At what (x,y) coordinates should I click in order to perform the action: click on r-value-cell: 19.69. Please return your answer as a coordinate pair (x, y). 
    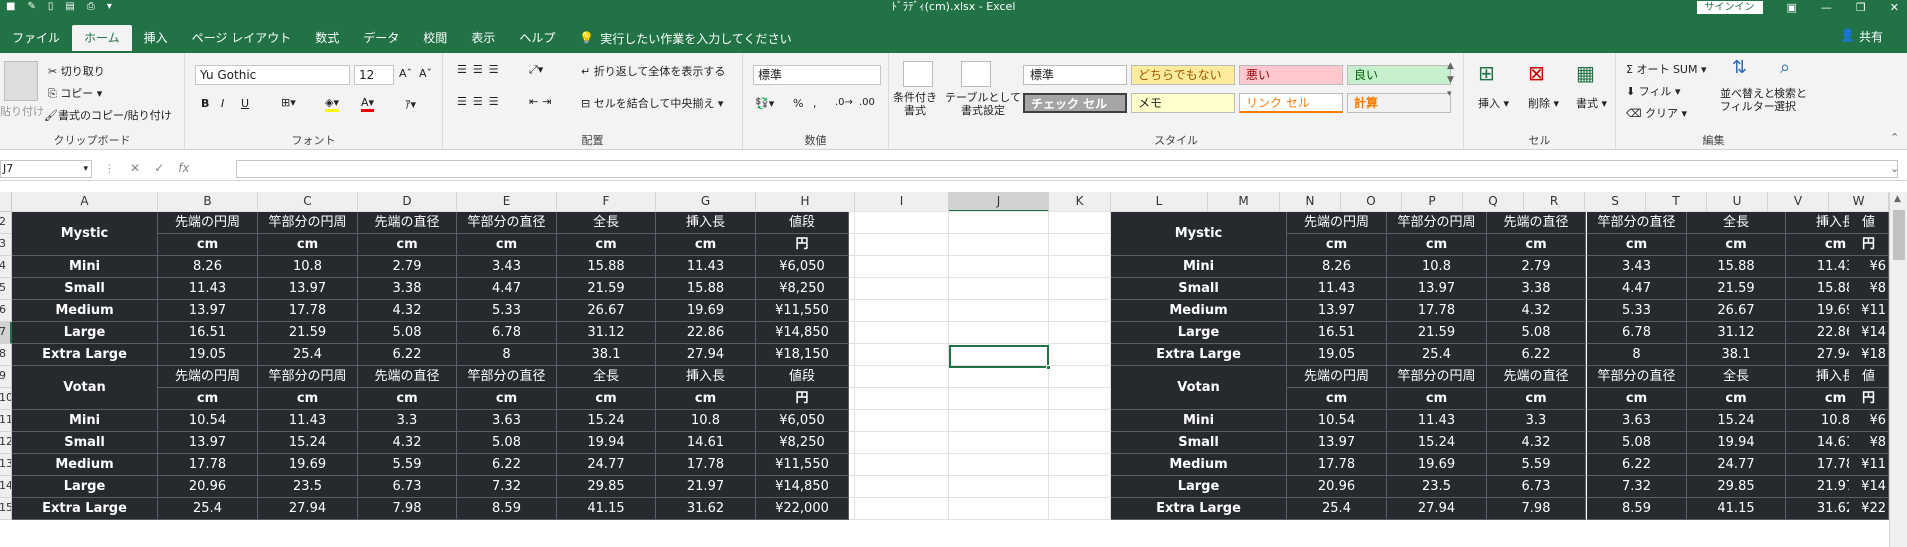
    Looking at the image, I should click on (1437, 465).